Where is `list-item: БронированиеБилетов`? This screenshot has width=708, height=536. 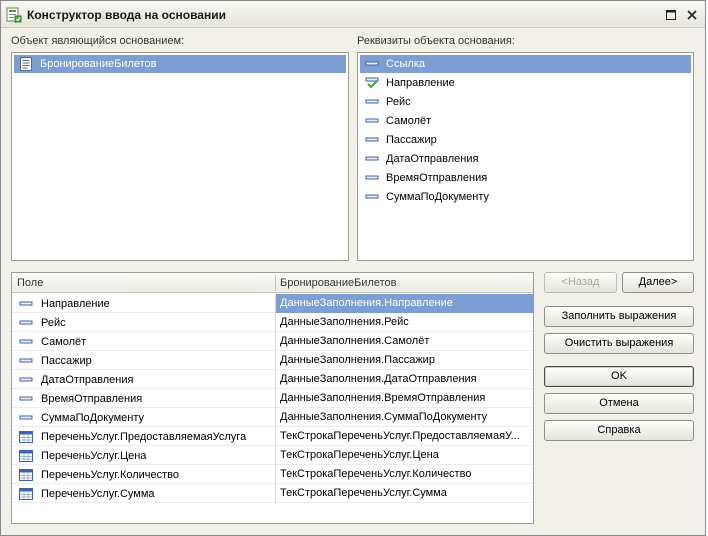 list-item: БронированиеБилетов is located at coordinates (180, 64).